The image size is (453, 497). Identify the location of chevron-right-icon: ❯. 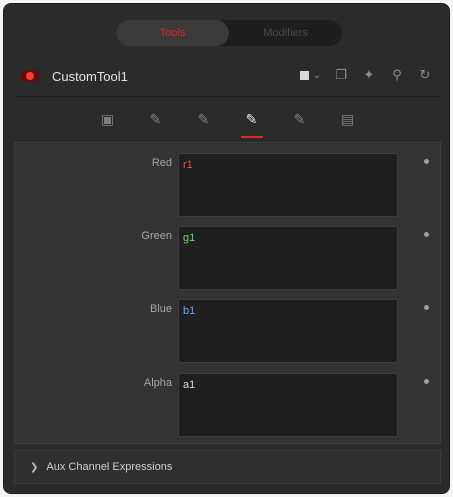
(34, 467).